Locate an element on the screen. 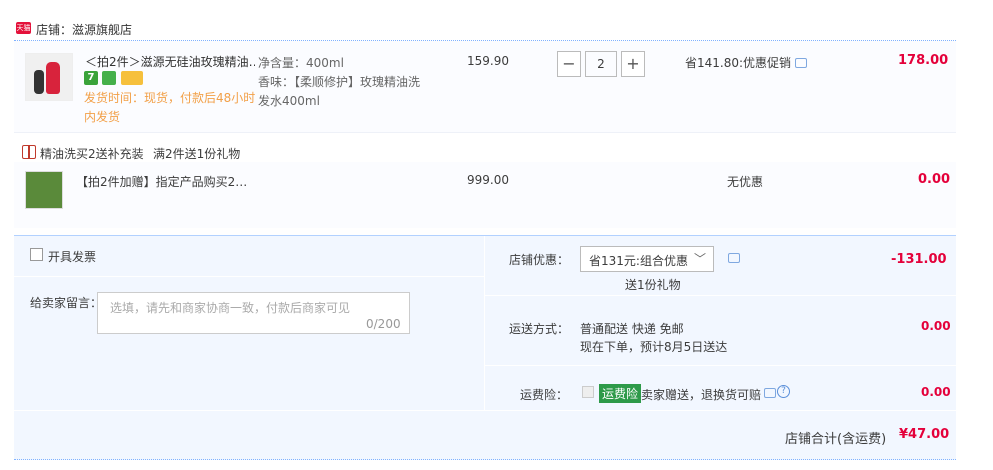  message-label: 给卖家留言： is located at coordinates (66, 303).